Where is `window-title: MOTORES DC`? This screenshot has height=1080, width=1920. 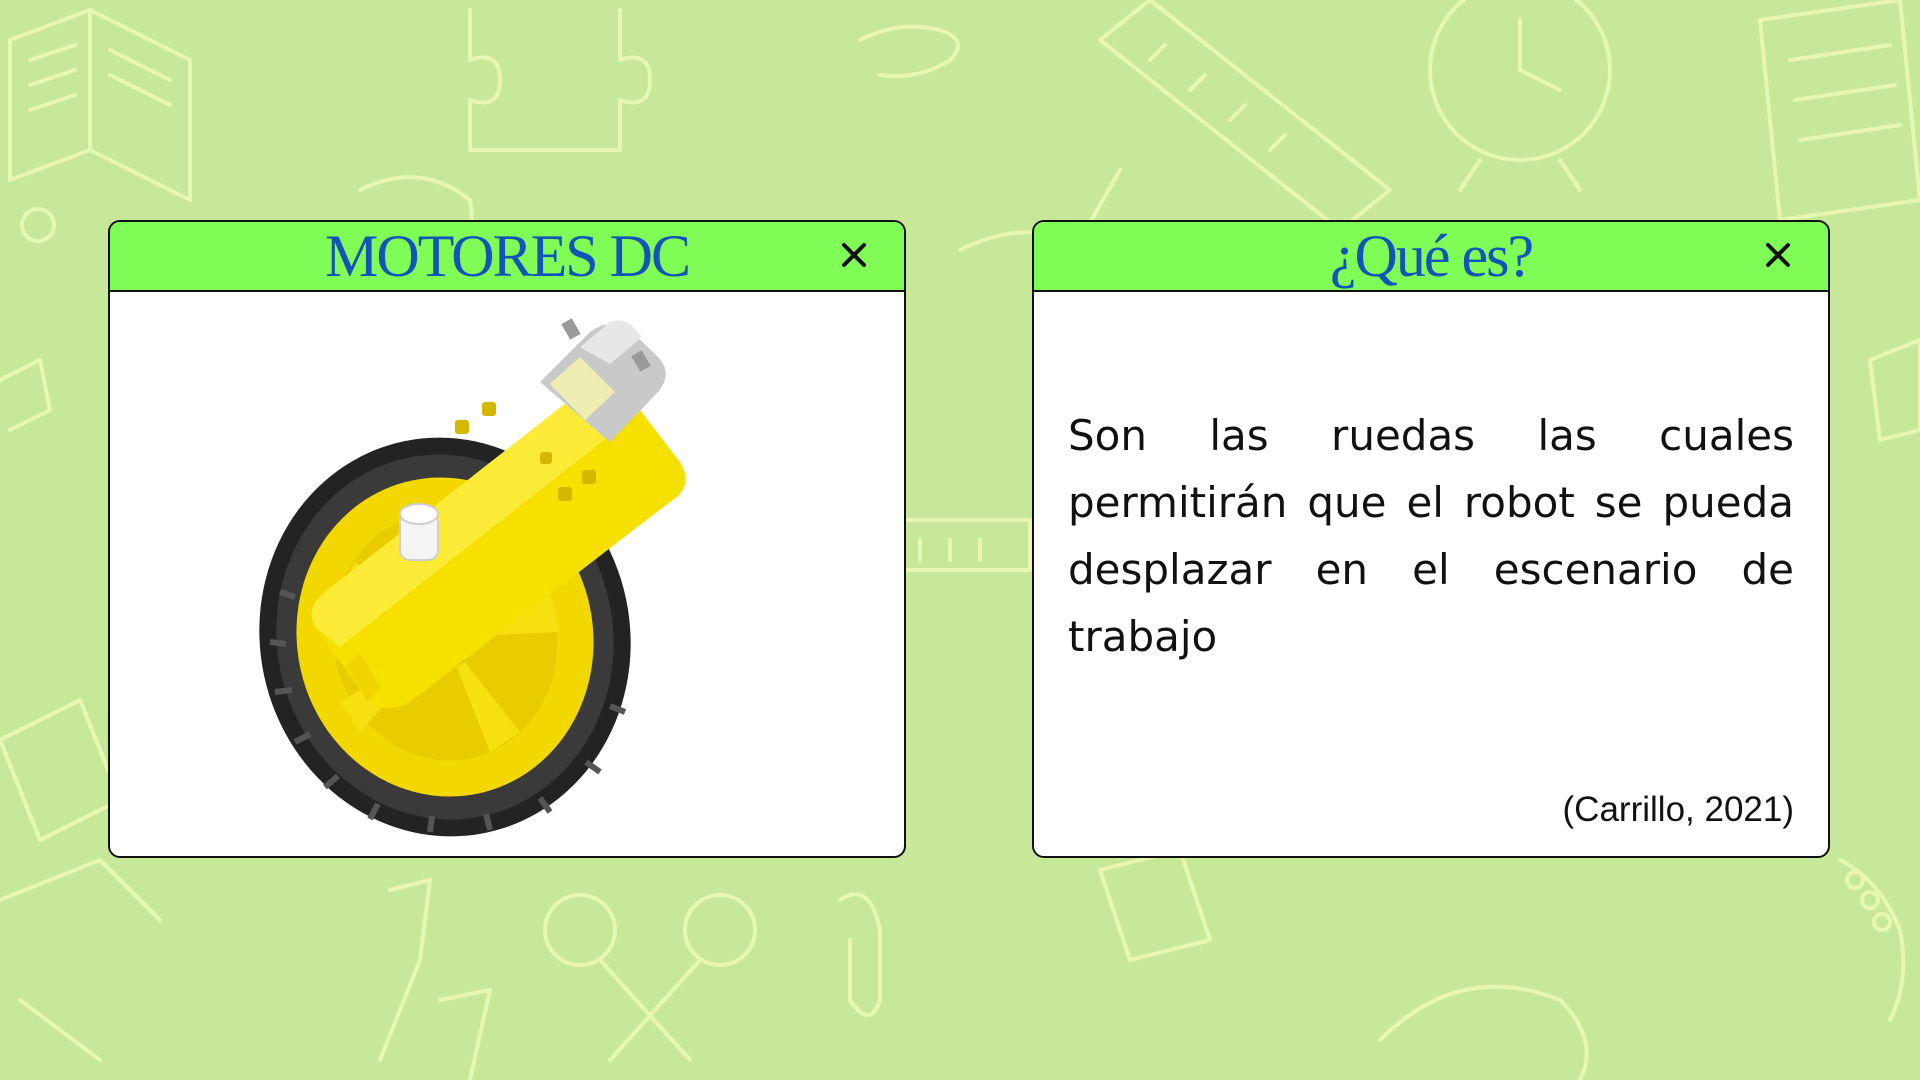 window-title: MOTORES DC is located at coordinates (508, 256).